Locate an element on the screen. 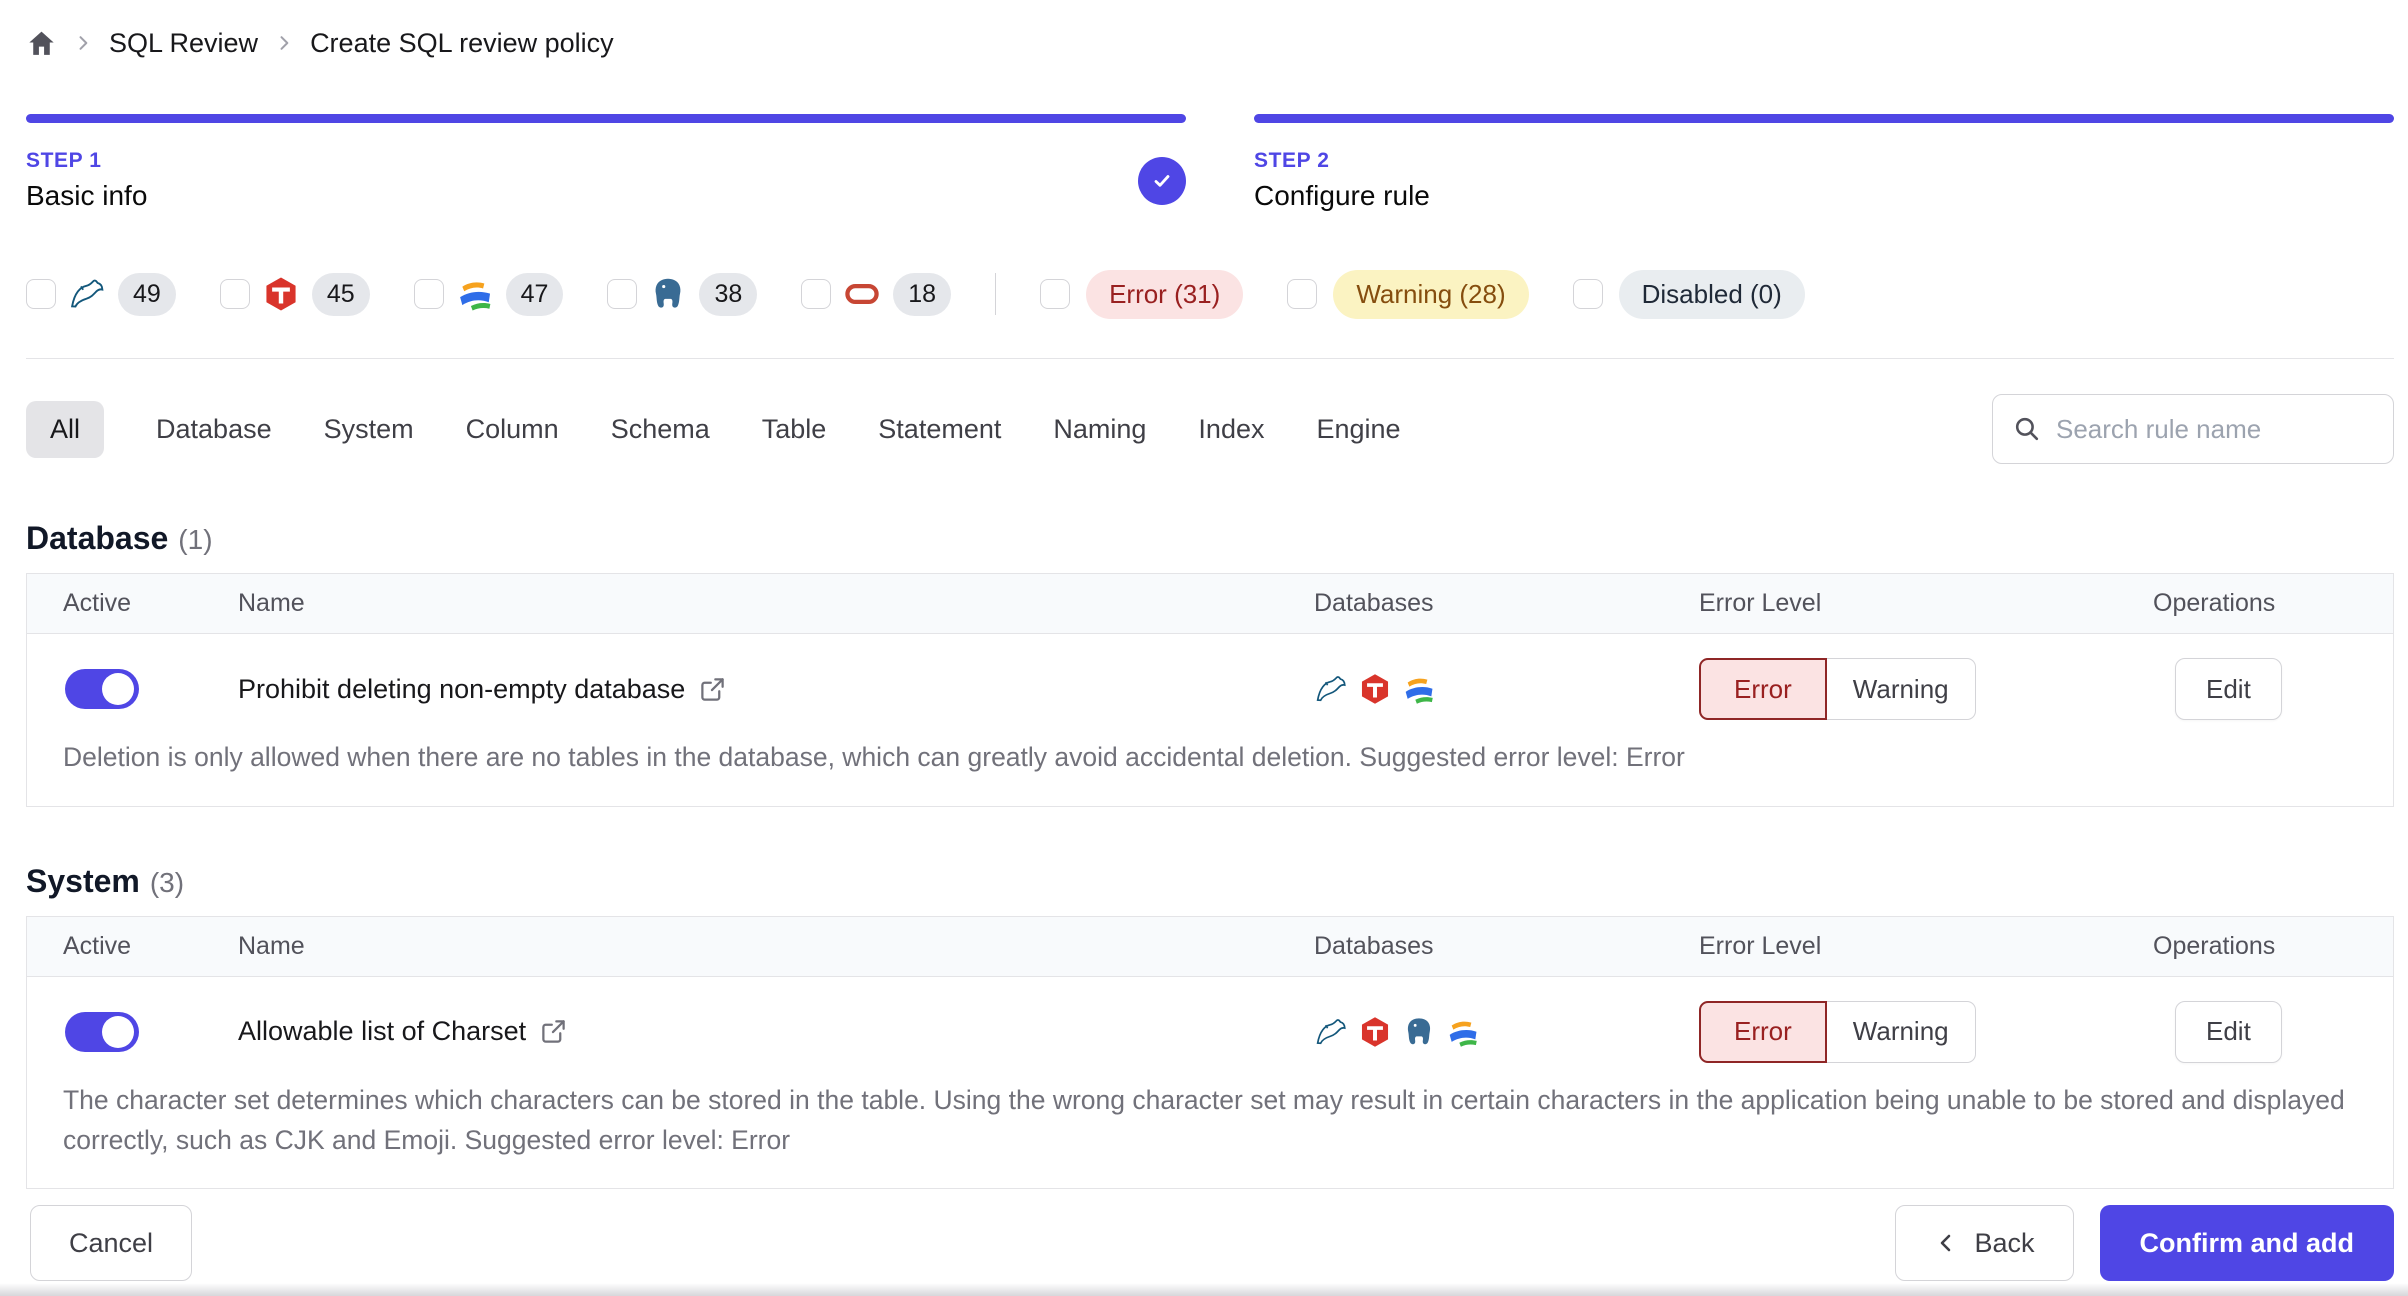  warning-filter-pill: Warning (28) is located at coordinates (1431, 294).